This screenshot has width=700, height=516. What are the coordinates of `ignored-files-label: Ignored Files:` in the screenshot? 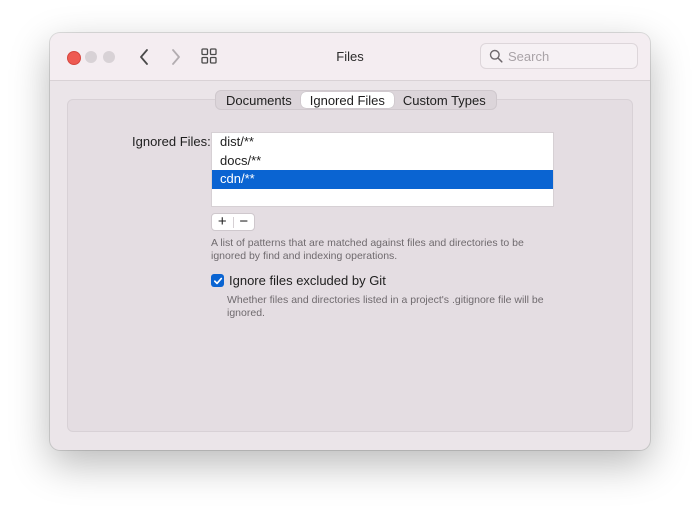 It's located at (171, 141).